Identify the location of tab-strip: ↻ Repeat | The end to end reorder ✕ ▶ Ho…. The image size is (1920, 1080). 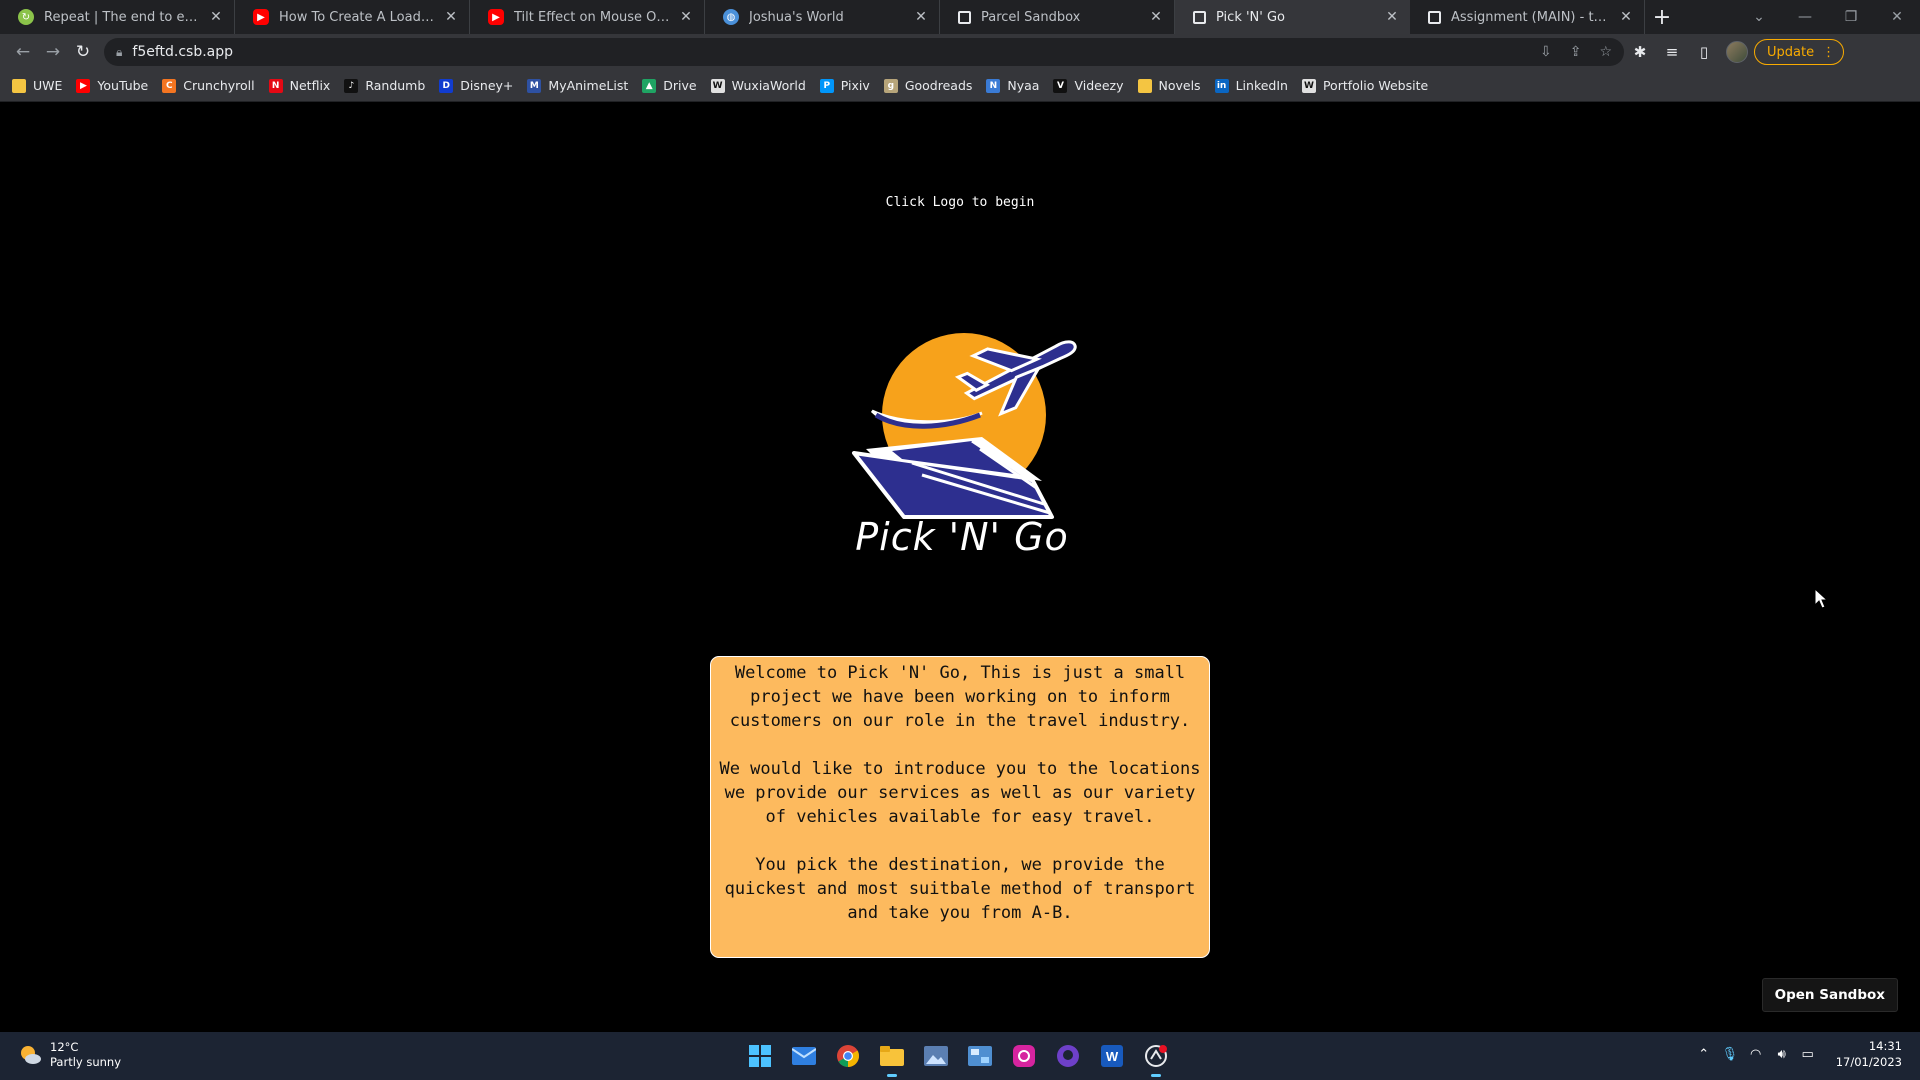
(960, 17).